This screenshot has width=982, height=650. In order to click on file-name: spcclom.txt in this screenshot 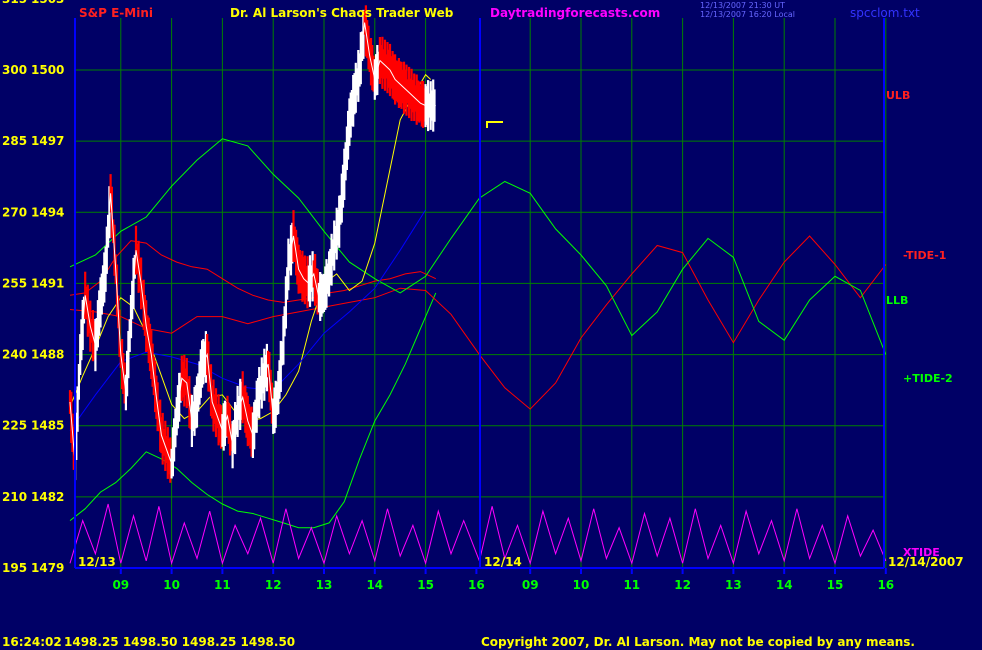, I will do `click(885, 13)`.